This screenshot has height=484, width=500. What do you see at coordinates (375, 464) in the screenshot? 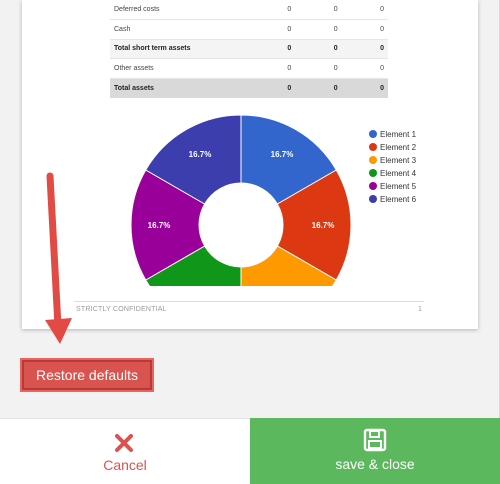
I see `save-and-close-label: save & close` at bounding box center [375, 464].